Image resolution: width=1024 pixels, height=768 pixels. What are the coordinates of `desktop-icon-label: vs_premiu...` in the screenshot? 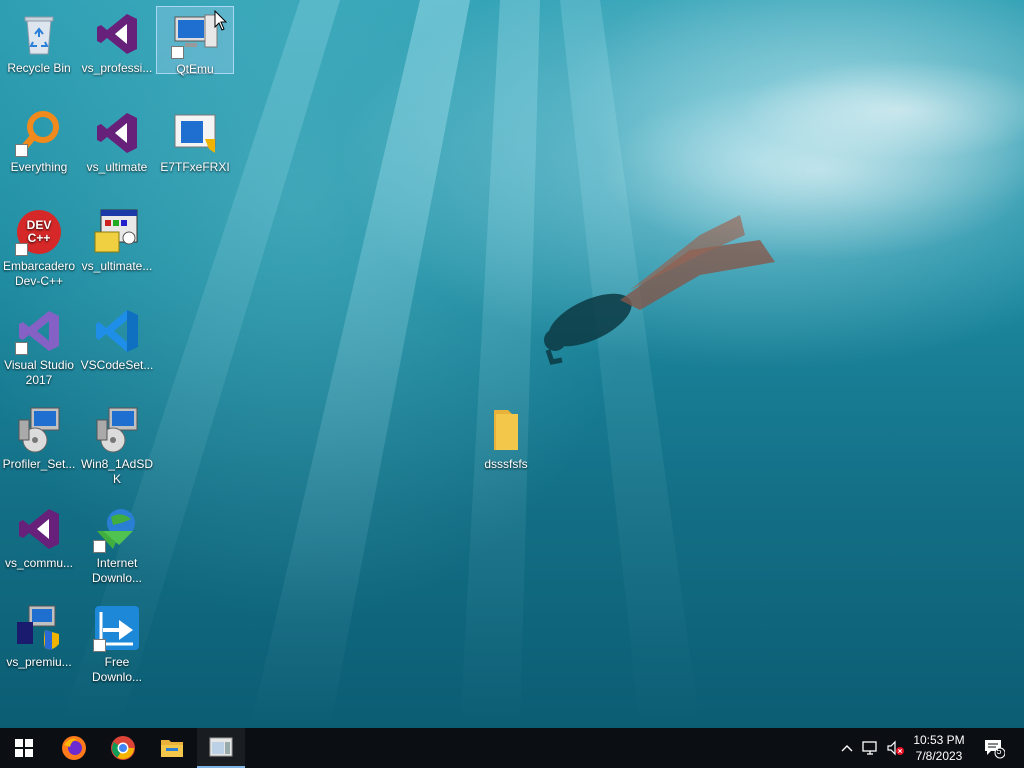 It's located at (39, 662).